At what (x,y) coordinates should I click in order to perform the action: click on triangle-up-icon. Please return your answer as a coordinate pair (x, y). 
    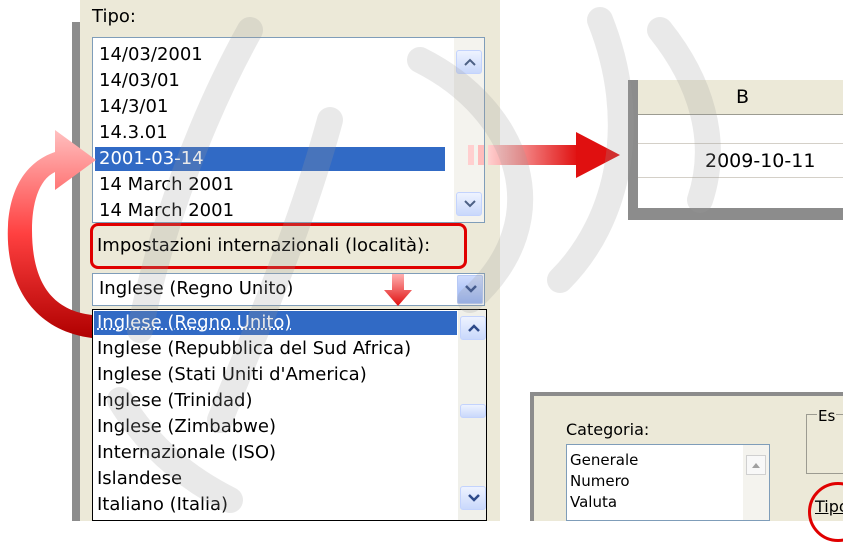
    Looking at the image, I should click on (756, 465).